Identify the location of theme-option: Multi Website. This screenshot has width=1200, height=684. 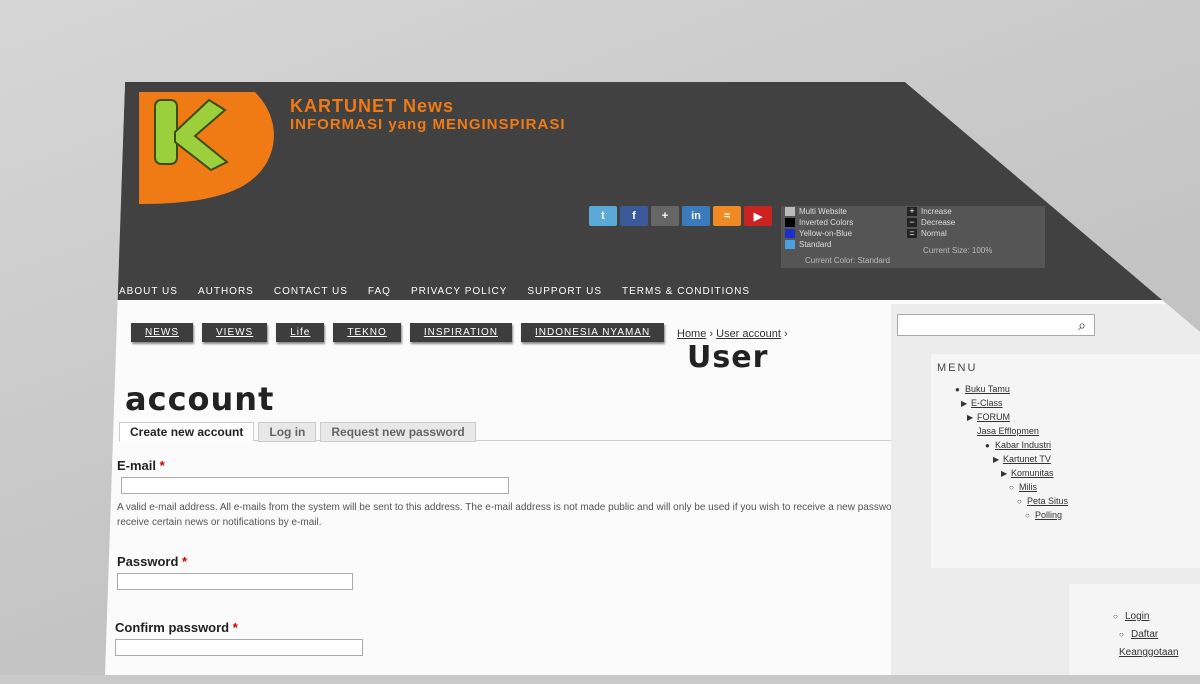
(819, 211).